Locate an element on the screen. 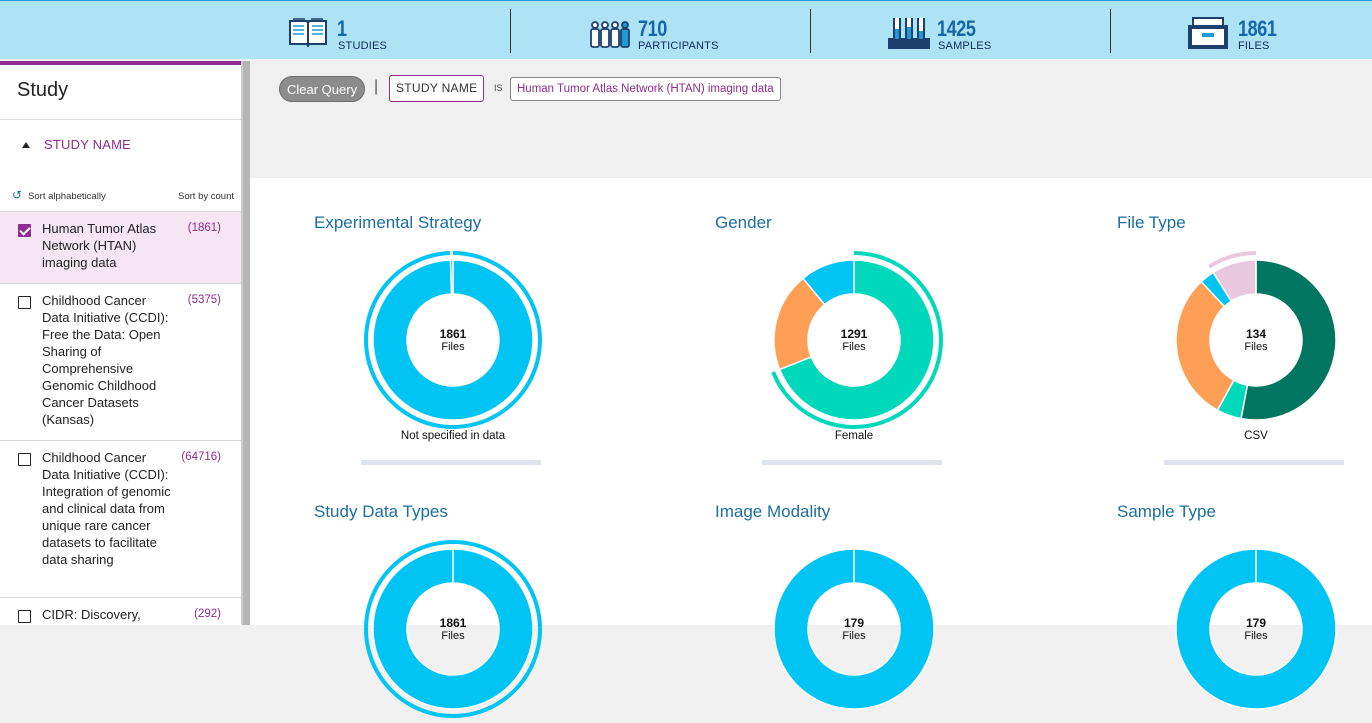 The width and height of the screenshot is (1372, 723). query-operator: IS is located at coordinates (498, 88).